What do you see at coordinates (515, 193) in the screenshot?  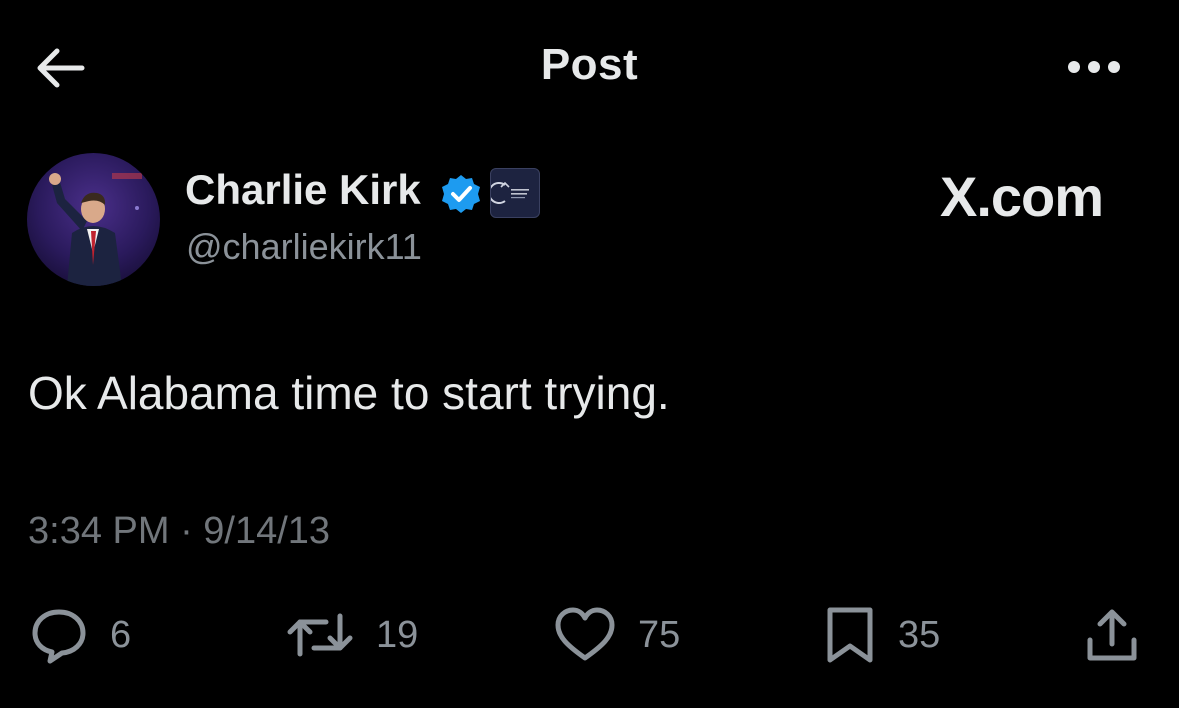 I see `organization-badge-icon` at bounding box center [515, 193].